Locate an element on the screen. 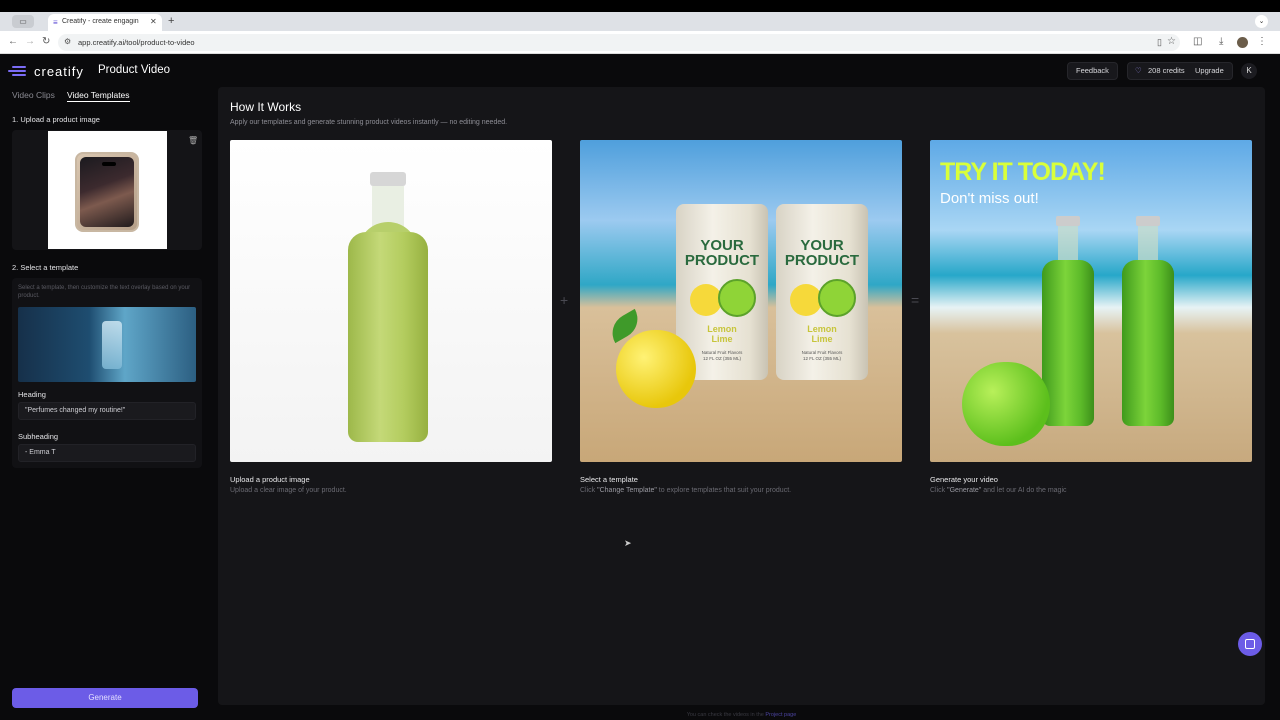  uploaded-product-image is located at coordinates (107, 190).